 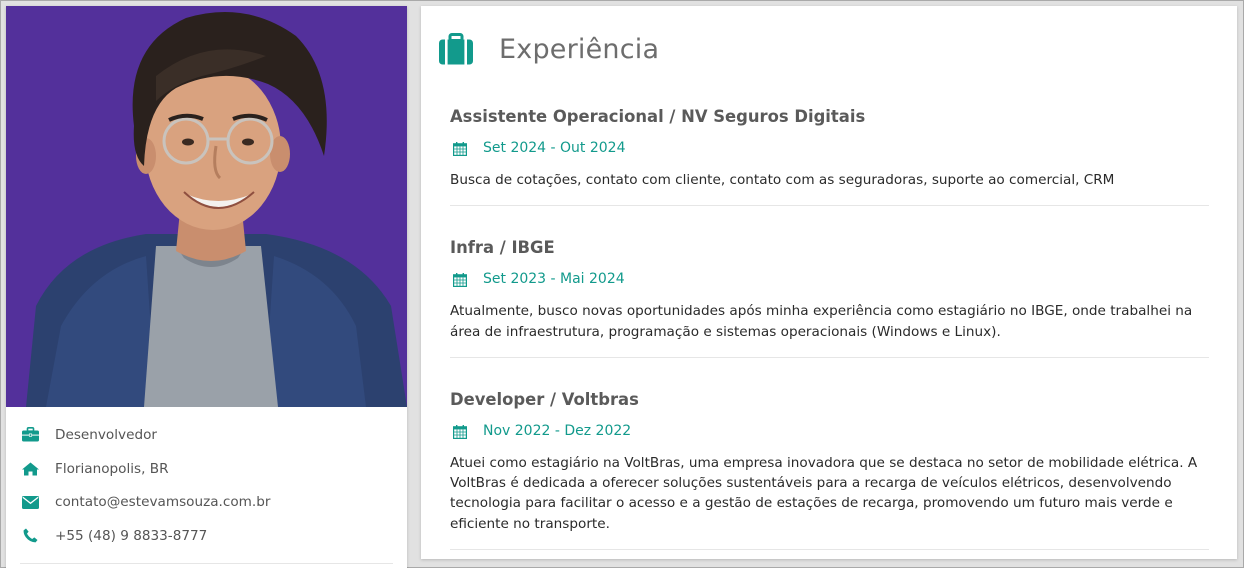 I want to click on phone-link: +55 (48) 9 8833-8777, so click(x=131, y=536).